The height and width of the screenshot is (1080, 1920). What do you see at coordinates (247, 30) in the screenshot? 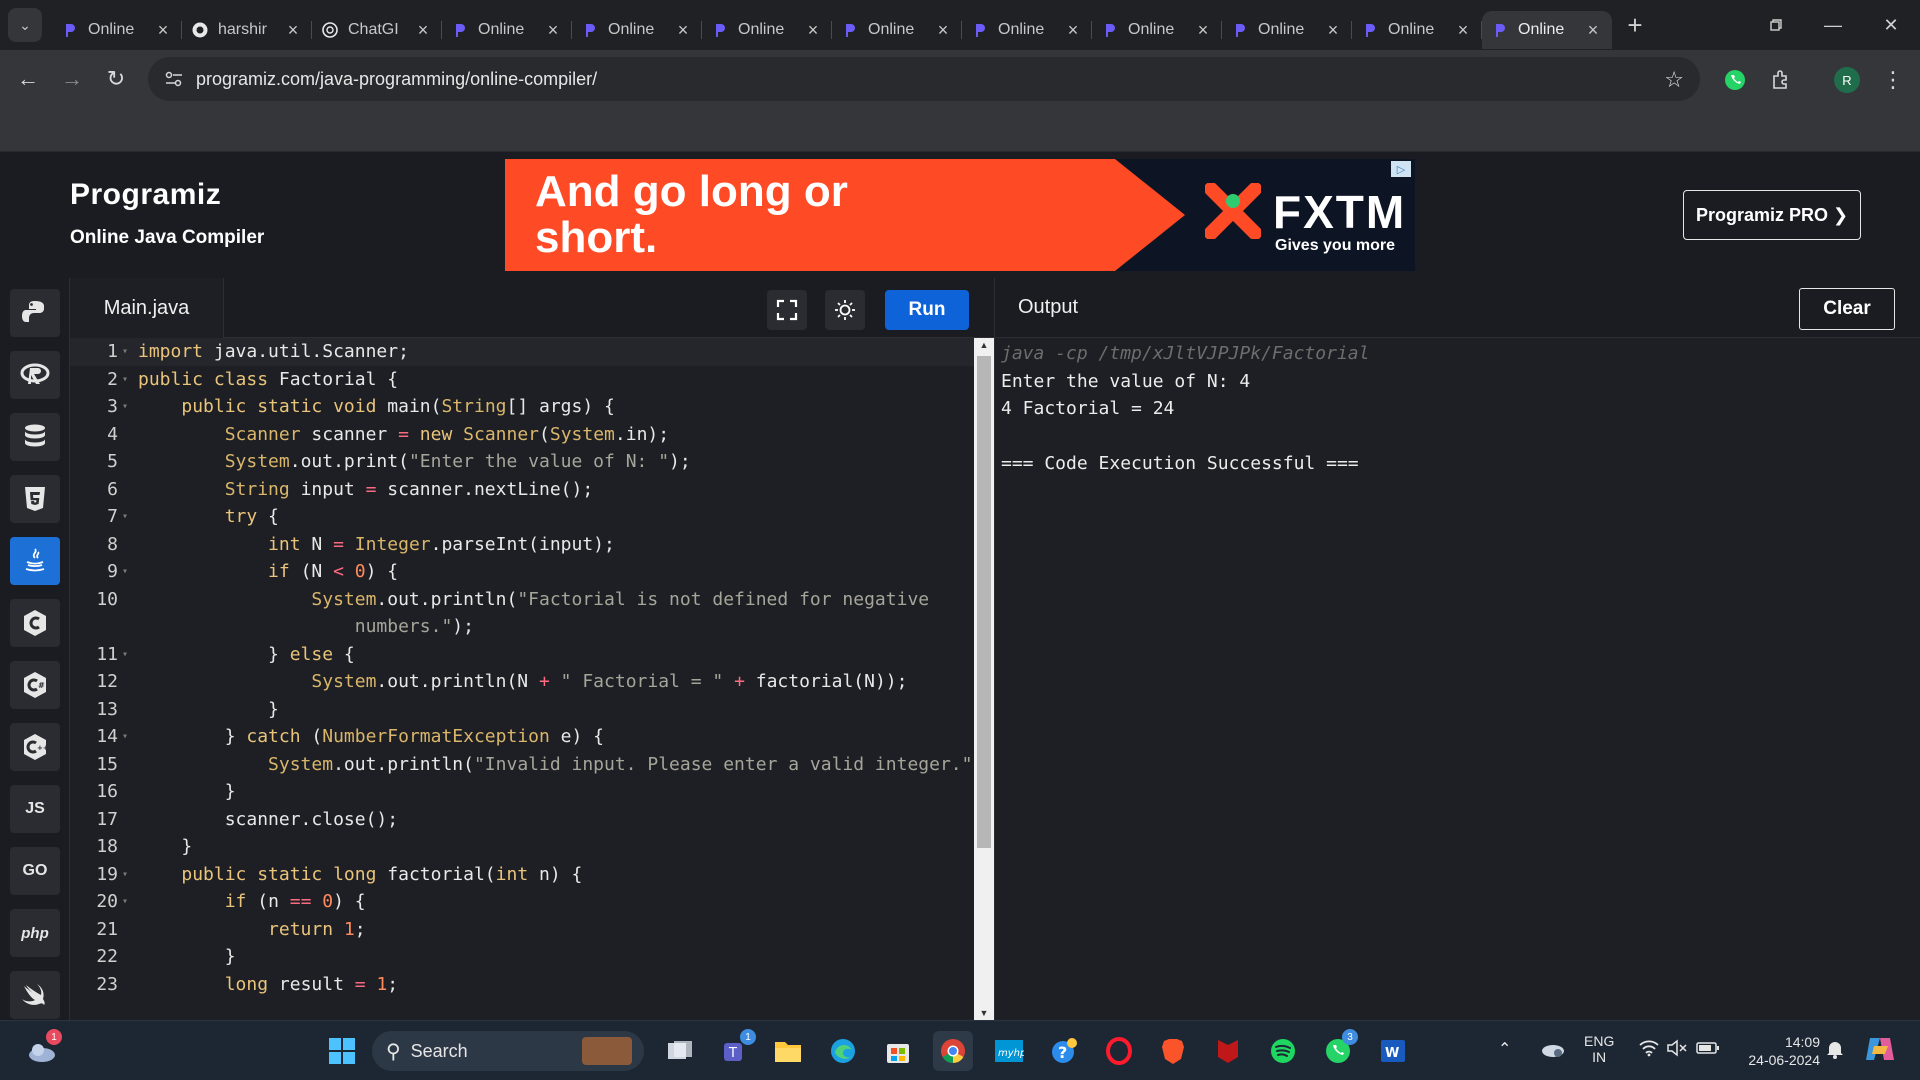
I see `browser-tab: harshir ×` at bounding box center [247, 30].